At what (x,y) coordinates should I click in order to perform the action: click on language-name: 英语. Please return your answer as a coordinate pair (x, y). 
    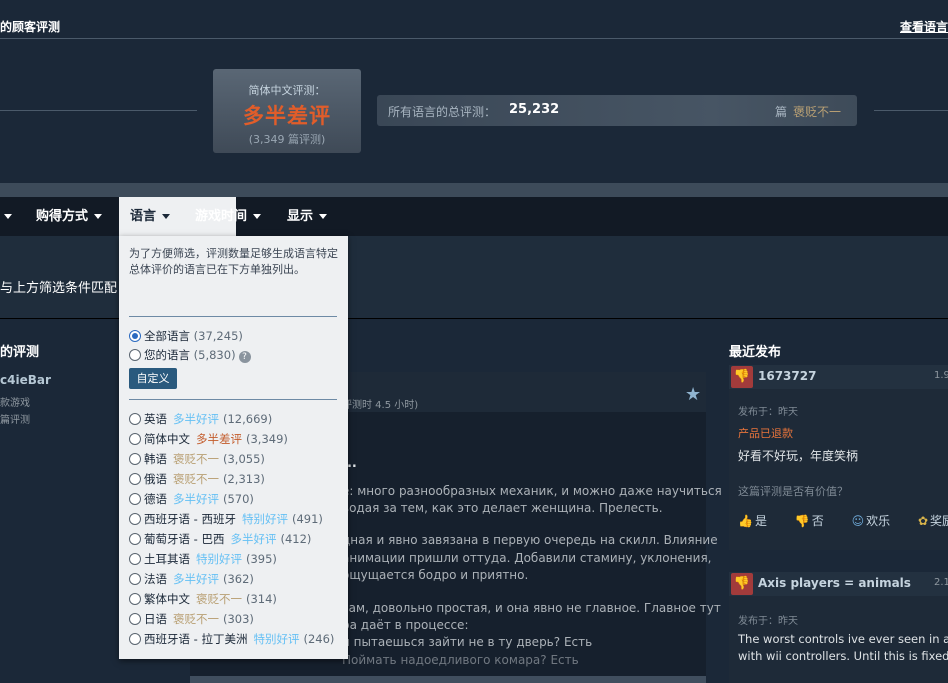
    Looking at the image, I should click on (155, 419).